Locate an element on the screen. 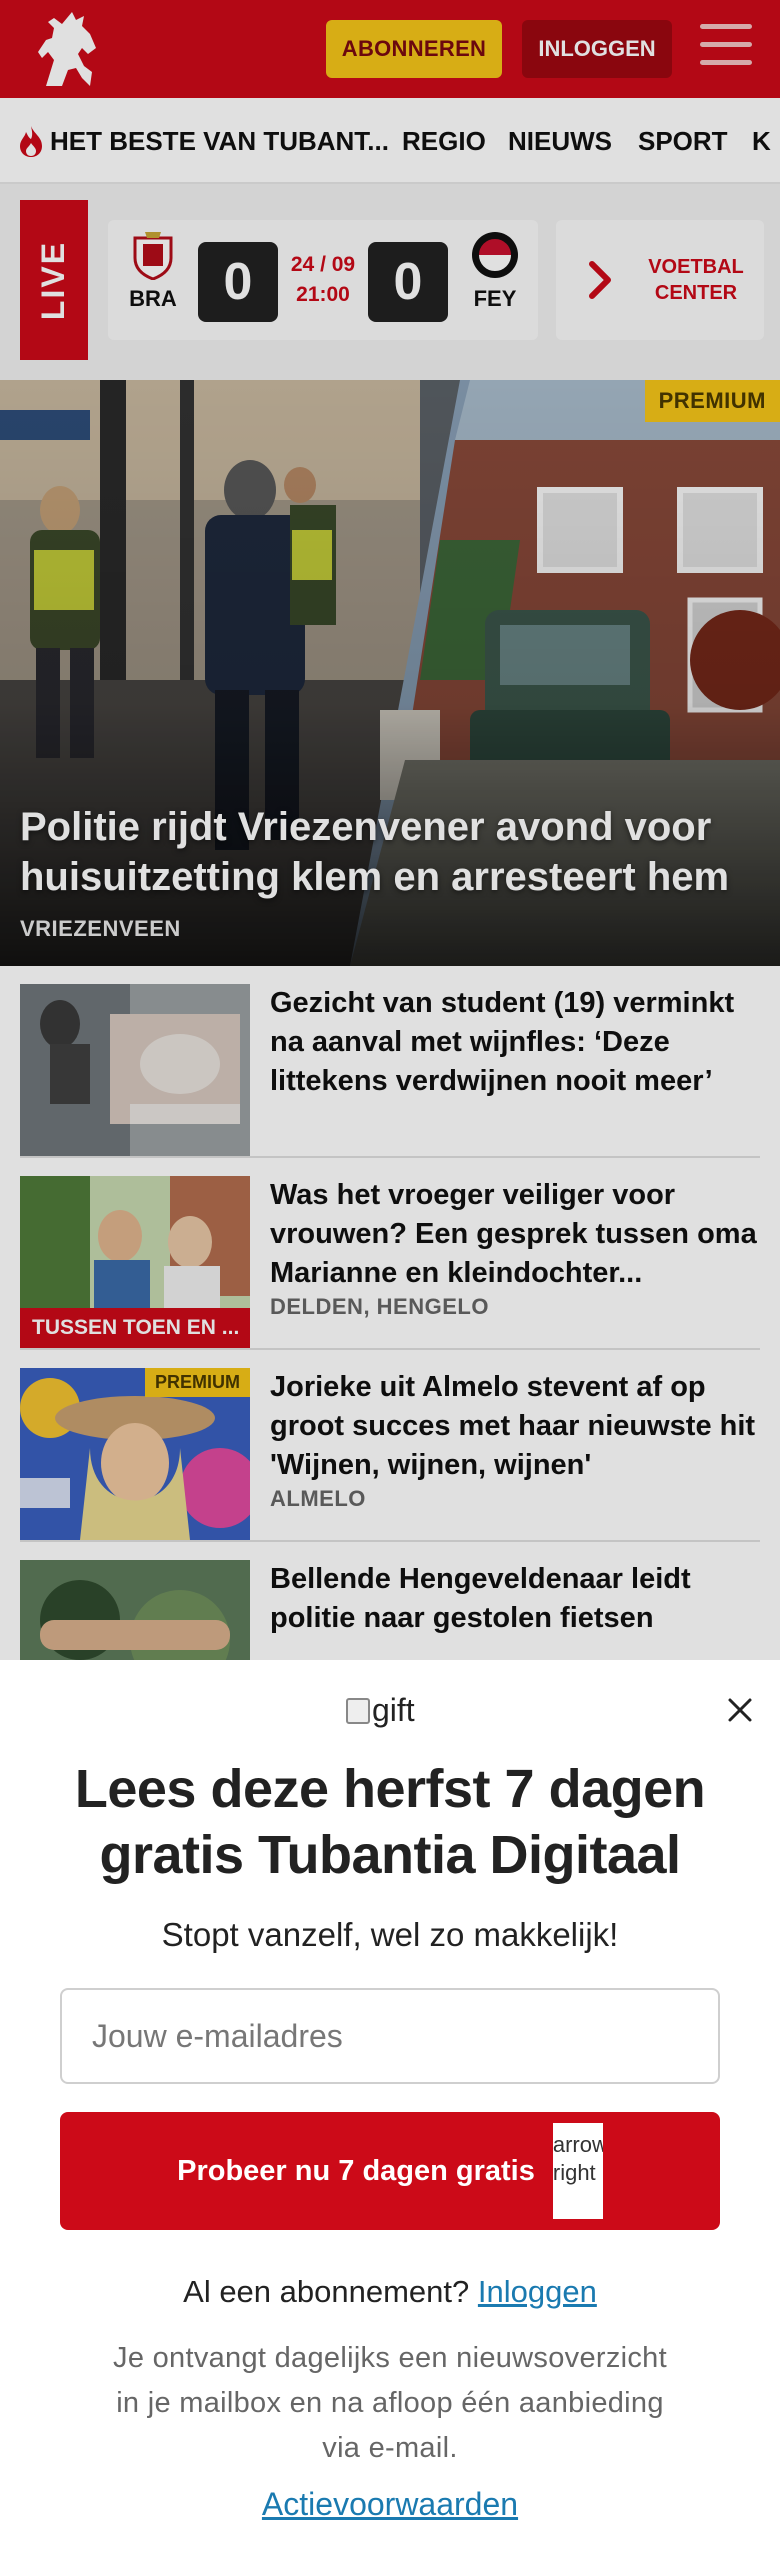  nav-item-regio: REGIO is located at coordinates (444, 140).